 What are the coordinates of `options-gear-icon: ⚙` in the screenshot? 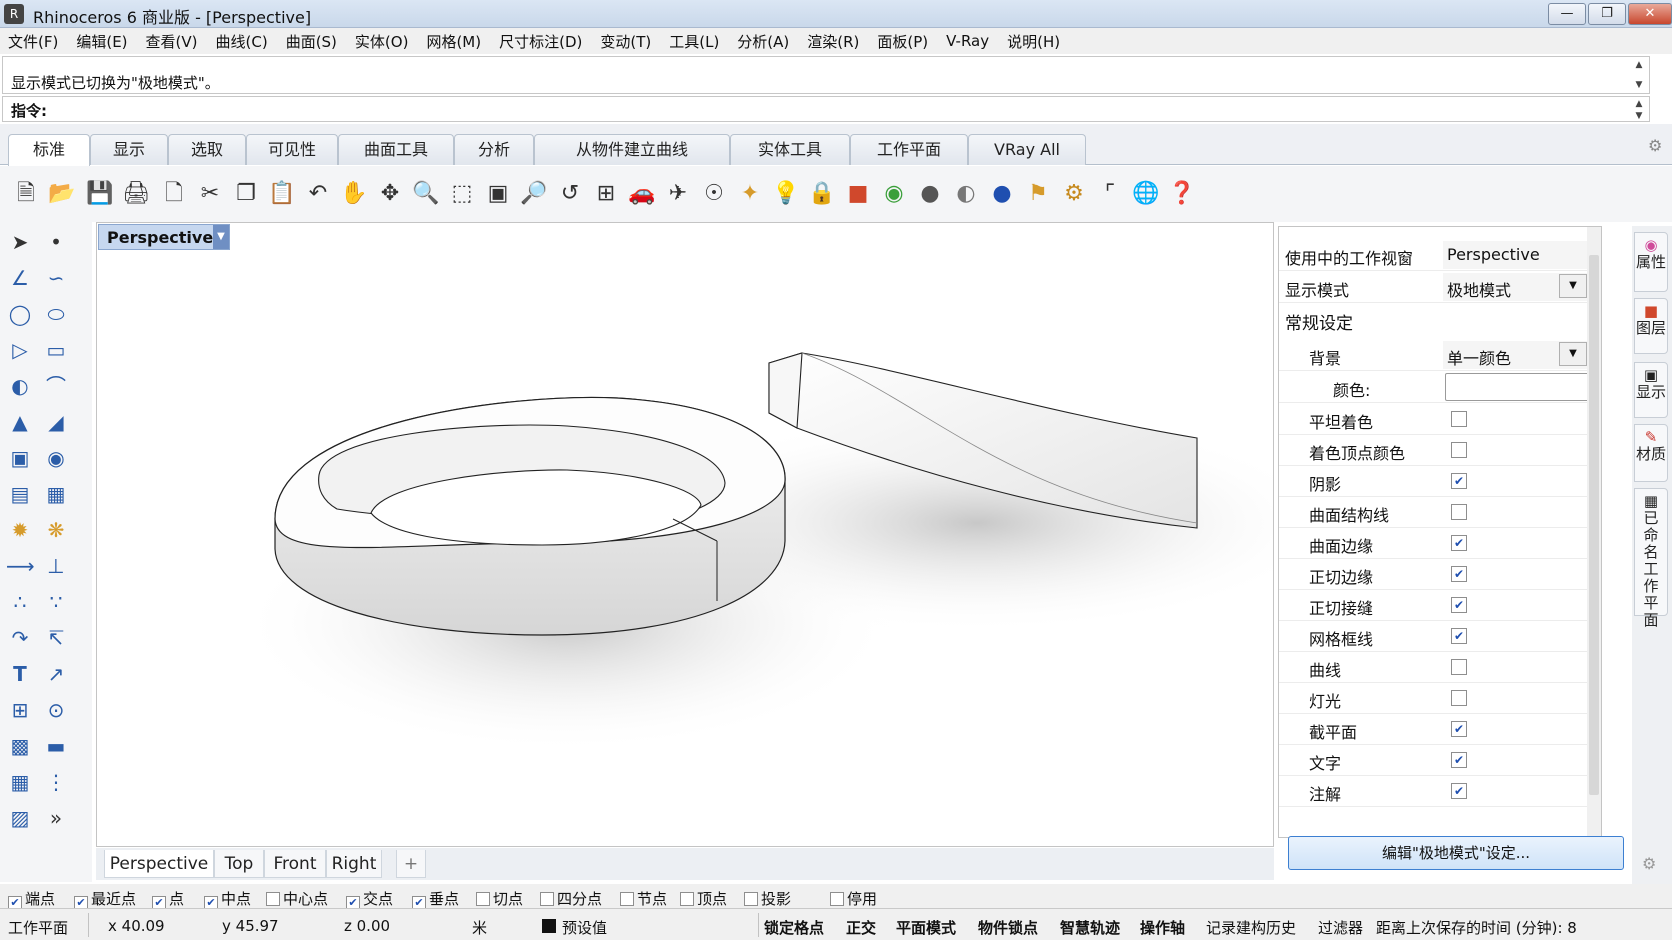 It's located at (1074, 194).